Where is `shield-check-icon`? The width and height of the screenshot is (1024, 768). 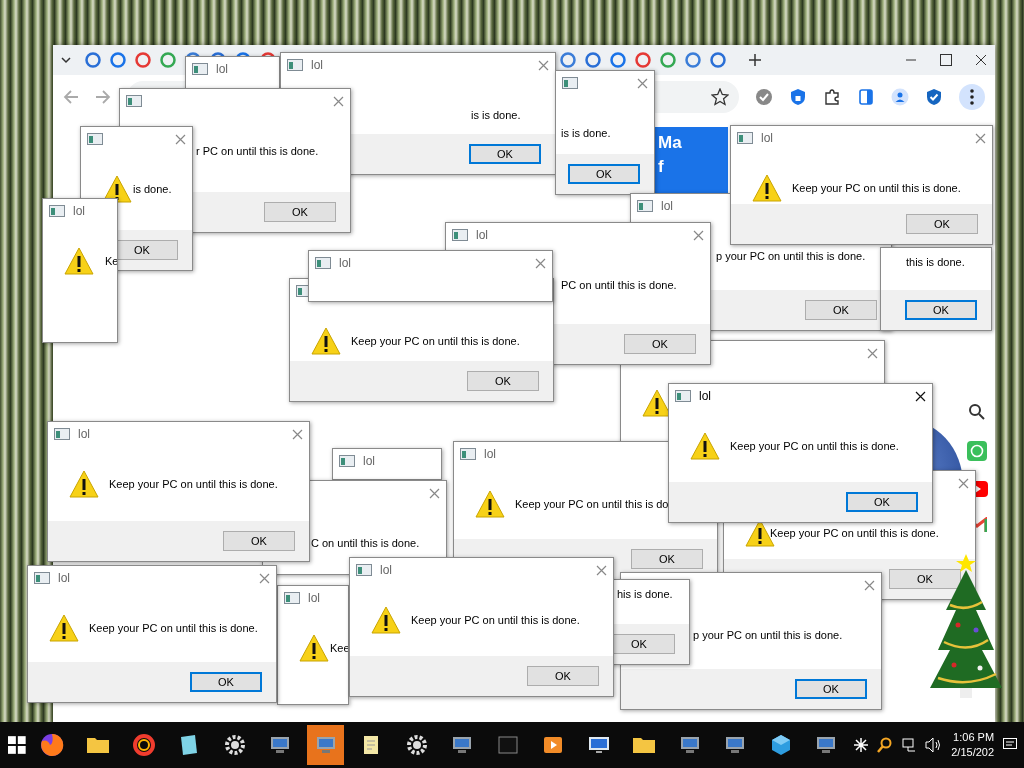
shield-check-icon is located at coordinates (934, 97).